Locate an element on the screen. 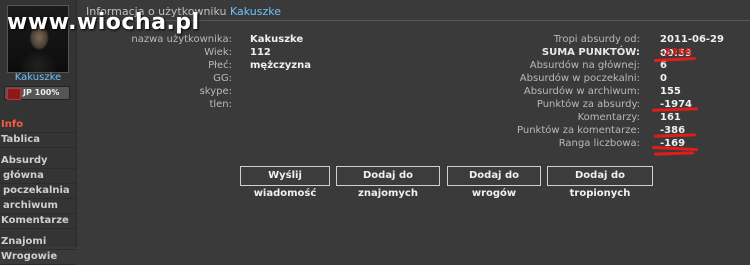  sex-label: Płeć: is located at coordinates (220, 65).